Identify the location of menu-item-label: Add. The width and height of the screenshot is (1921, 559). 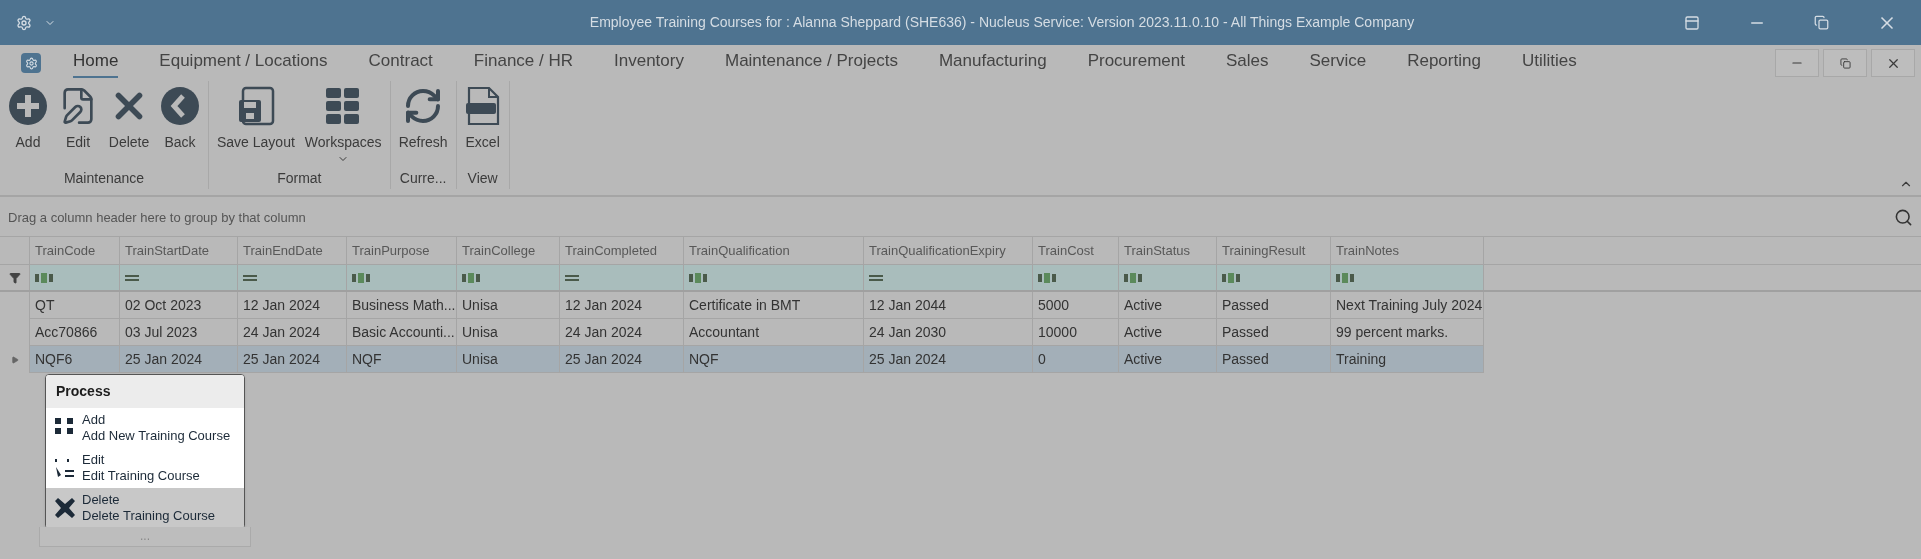
(94, 420).